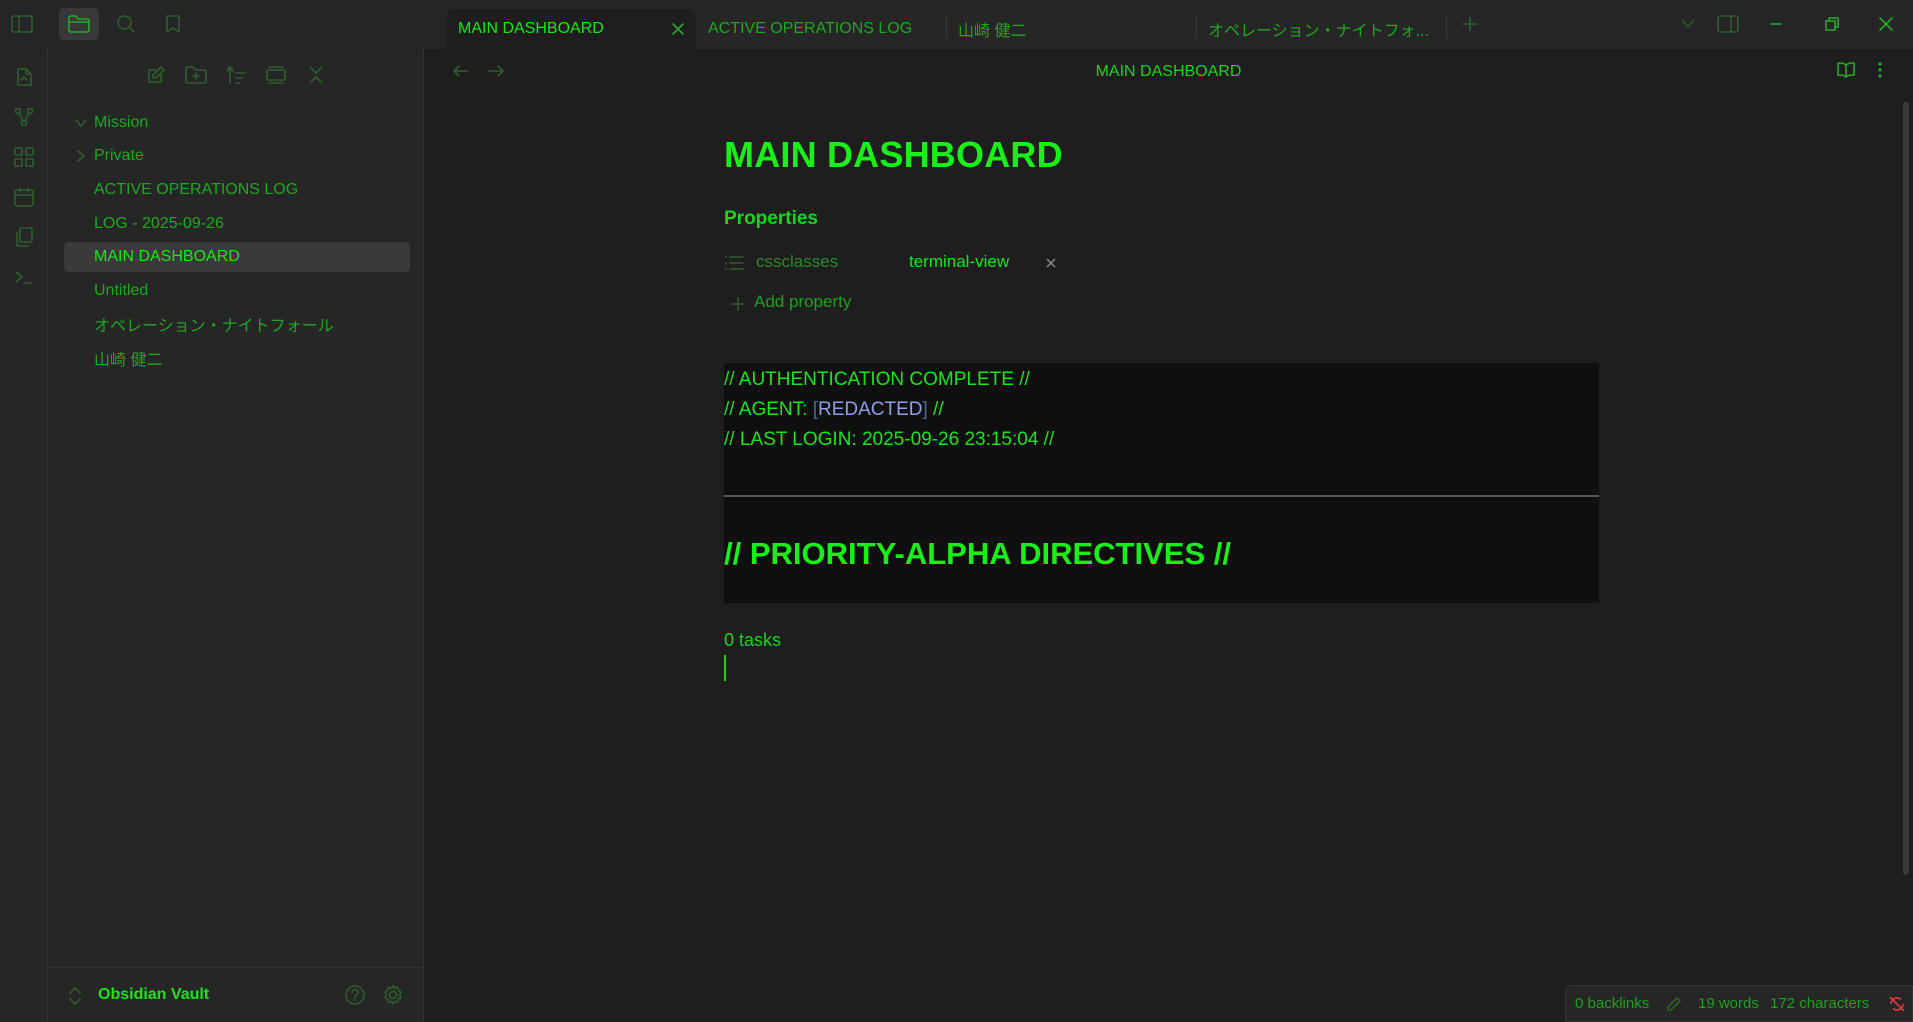  I want to click on graph-icon, so click(24, 117).